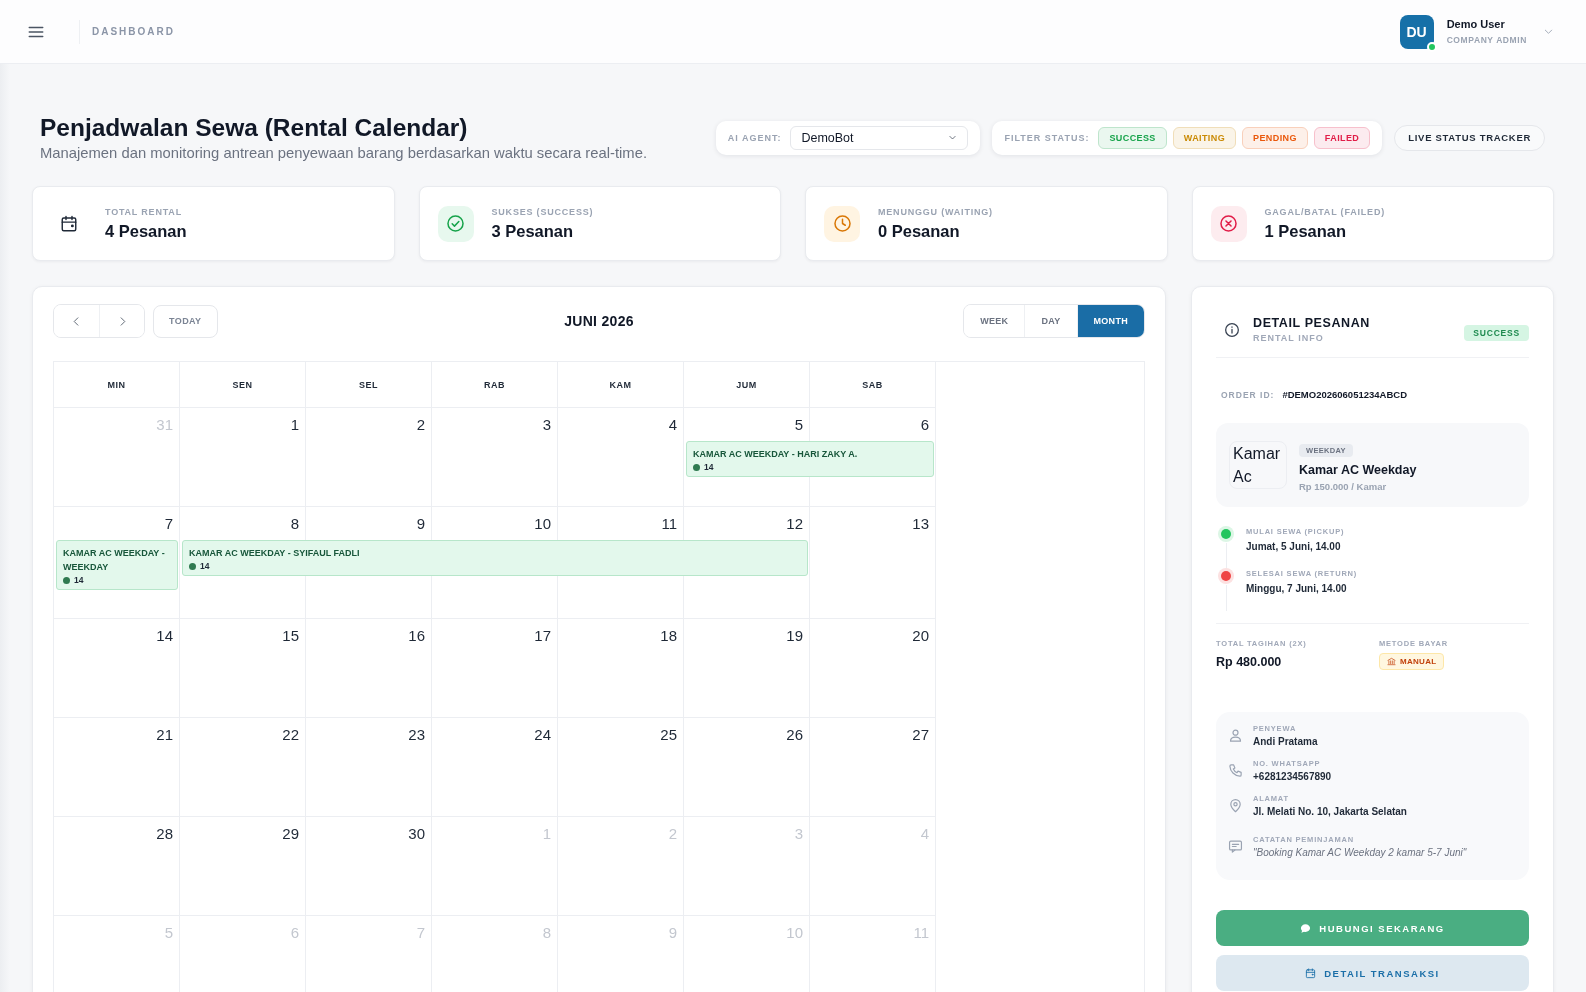 Image resolution: width=1586 pixels, height=992 pixels. Describe the element at coordinates (542, 735) in the screenshot. I see `date-number: 24` at that location.